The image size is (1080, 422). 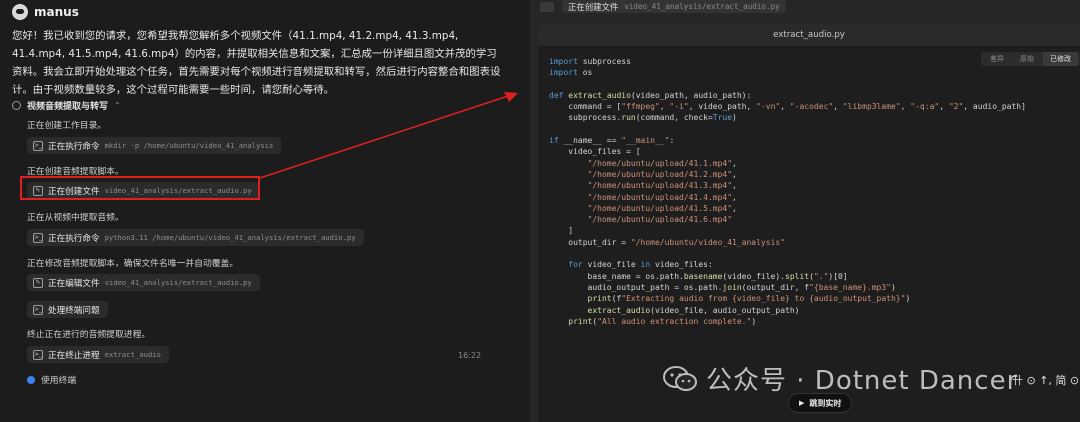 What do you see at coordinates (809, 35) in the screenshot?
I see `editor-filename: extract_audio.py` at bounding box center [809, 35].